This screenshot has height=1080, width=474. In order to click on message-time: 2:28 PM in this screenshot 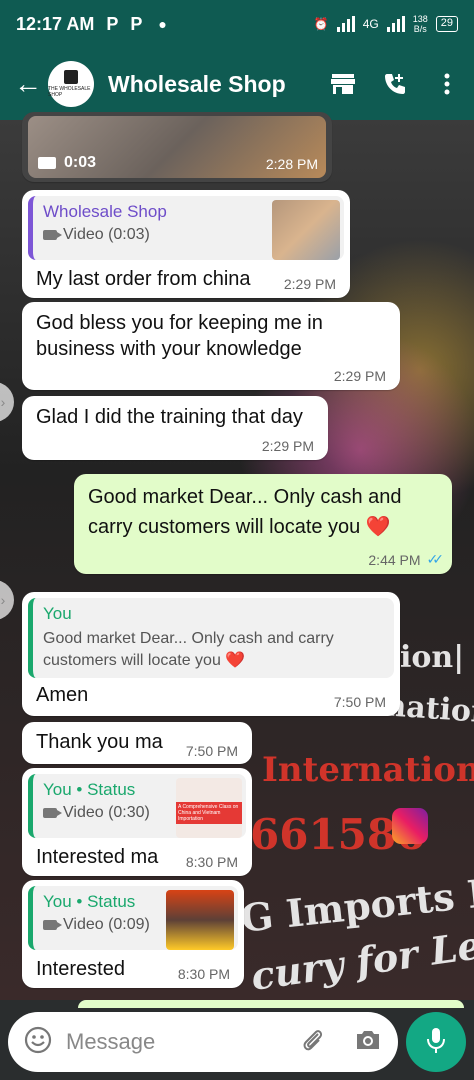, I will do `click(291, 164)`.